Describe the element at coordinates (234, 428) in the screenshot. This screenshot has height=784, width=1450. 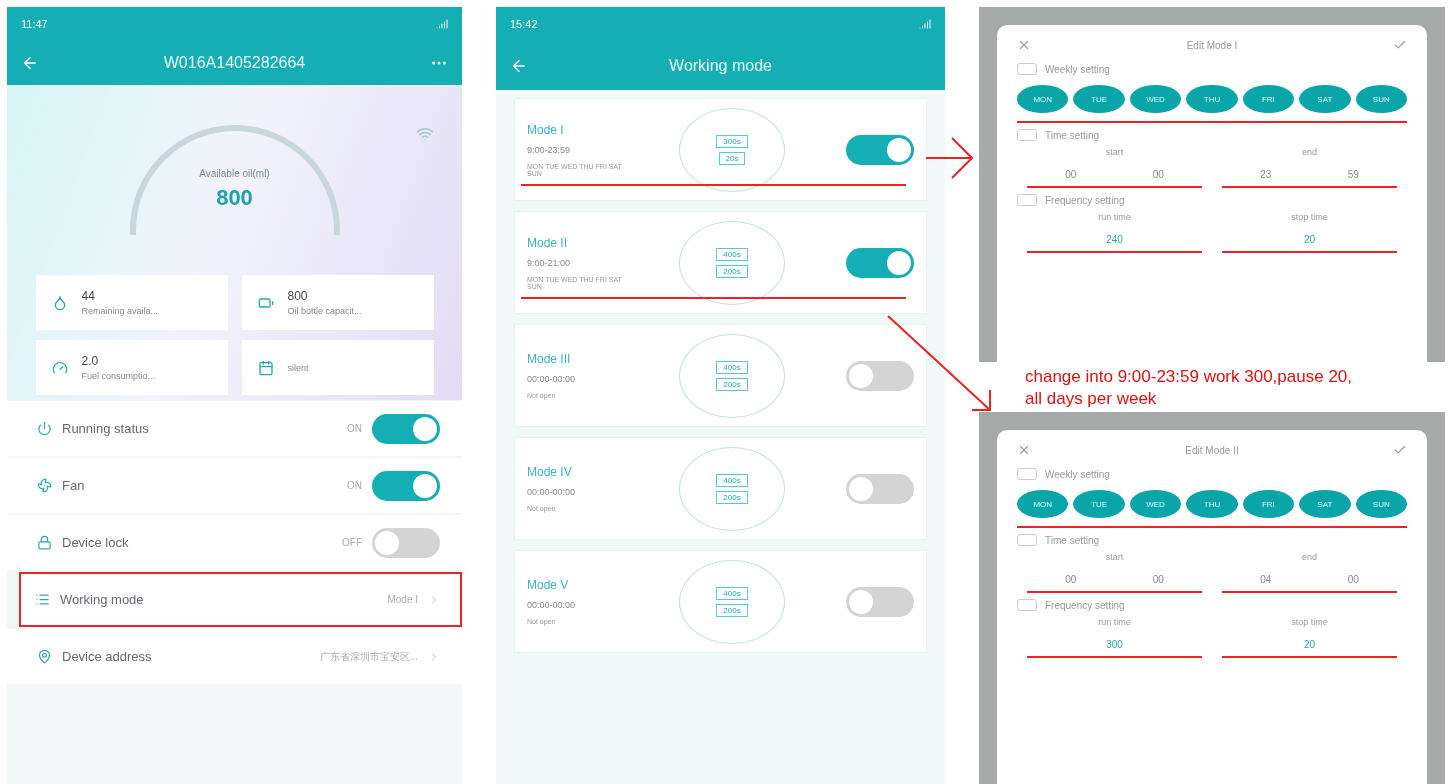
I see `settings-row: Running status ON` at that location.